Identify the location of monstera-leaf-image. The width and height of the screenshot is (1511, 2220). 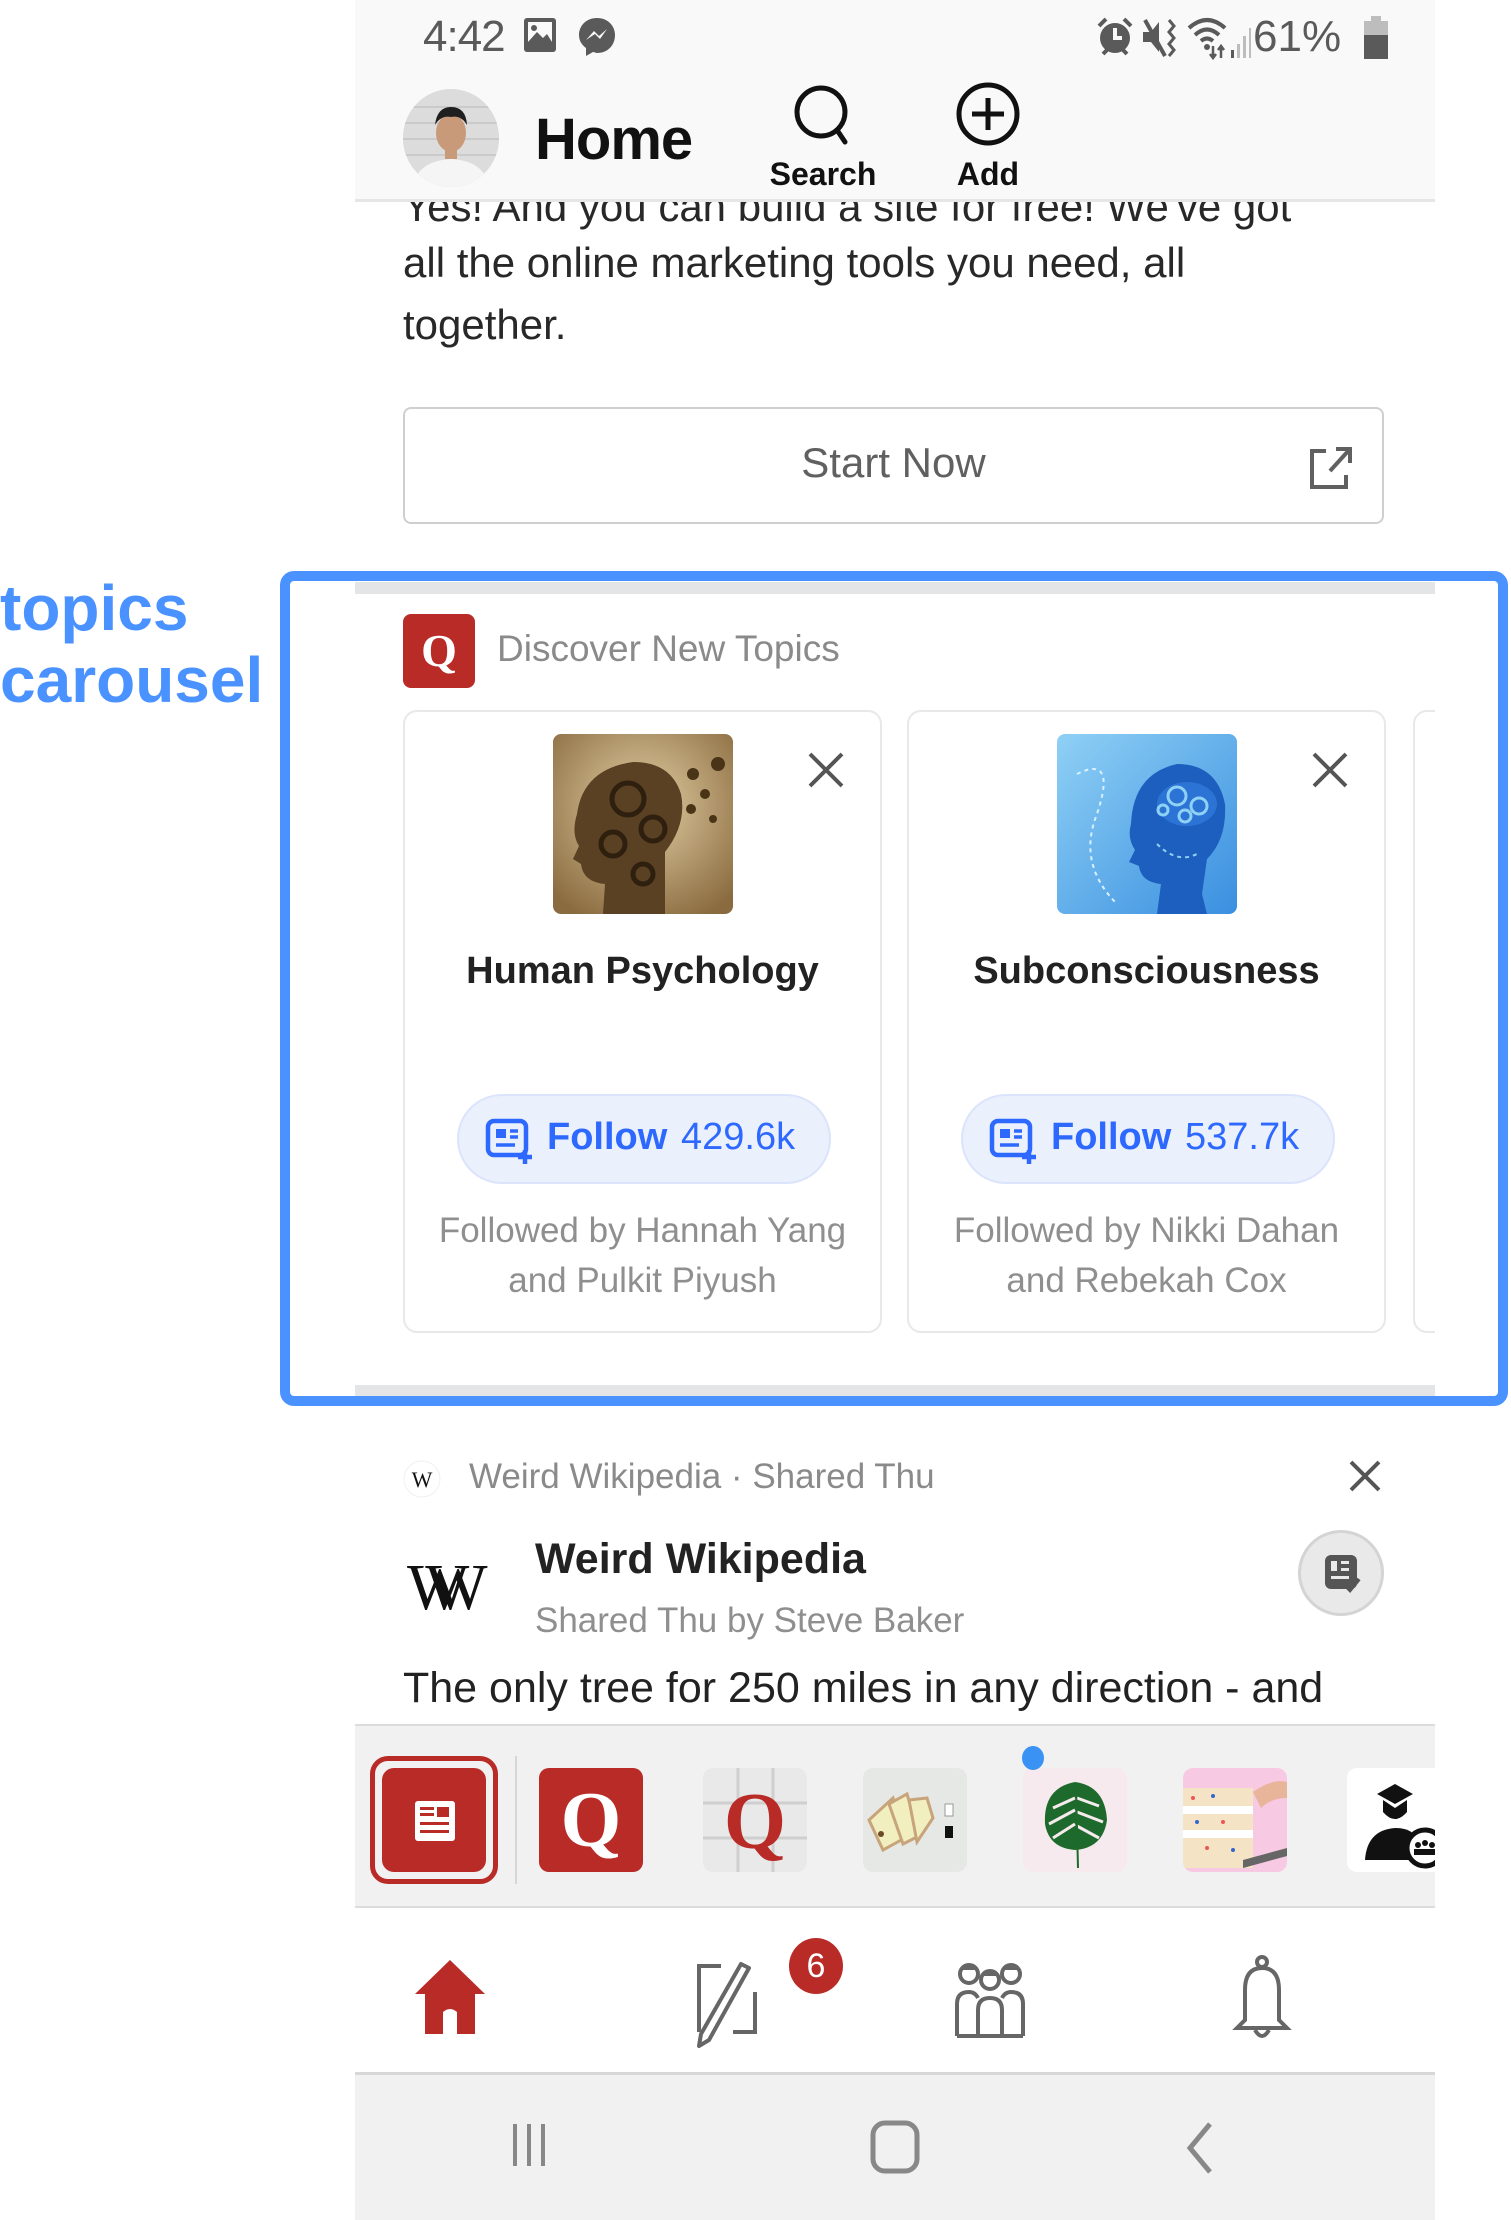
(1075, 1825).